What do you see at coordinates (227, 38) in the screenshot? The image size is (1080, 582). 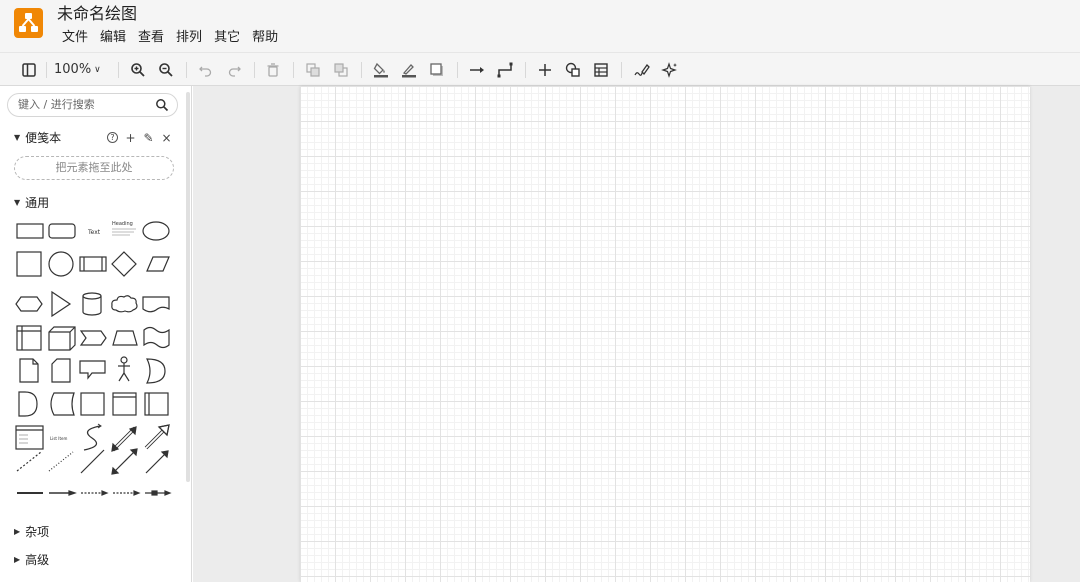 I see `menu-extras: 其它` at bounding box center [227, 38].